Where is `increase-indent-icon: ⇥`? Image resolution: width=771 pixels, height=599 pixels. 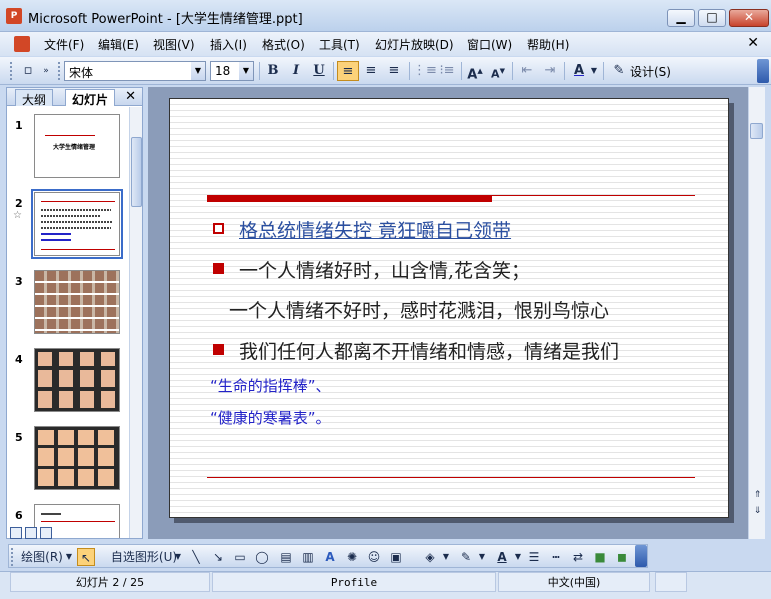 increase-indent-icon: ⇥ is located at coordinates (550, 71).